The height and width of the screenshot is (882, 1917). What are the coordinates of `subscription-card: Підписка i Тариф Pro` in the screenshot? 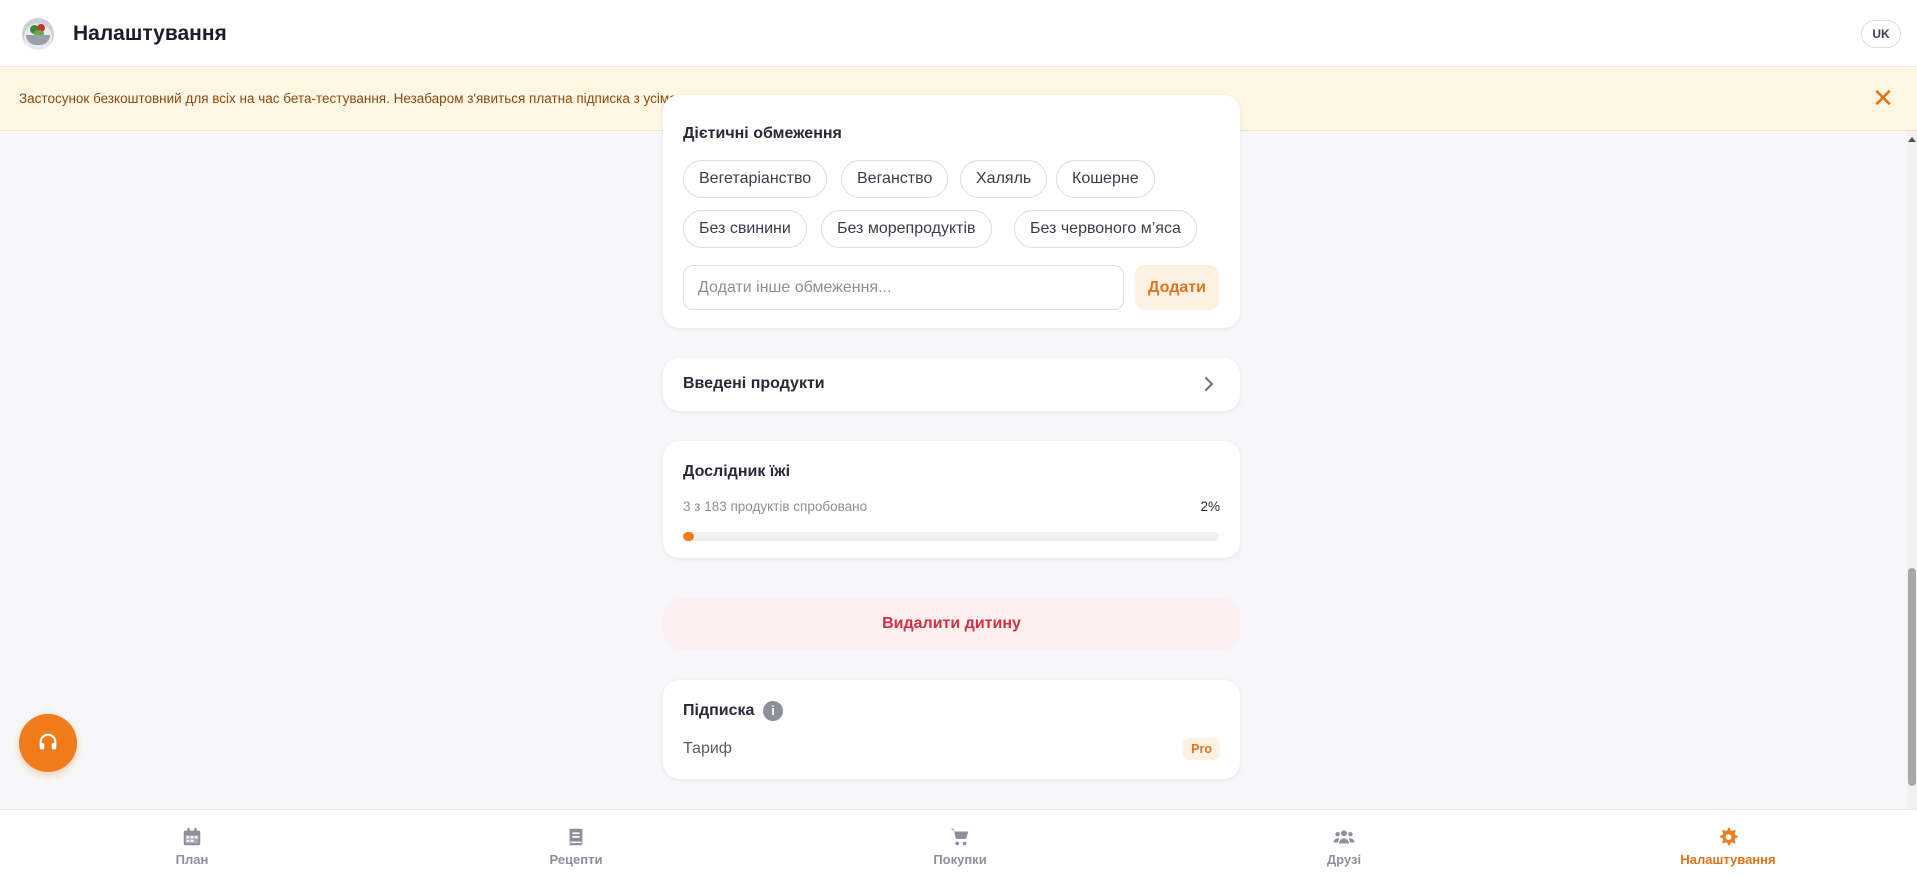 It's located at (951, 729).